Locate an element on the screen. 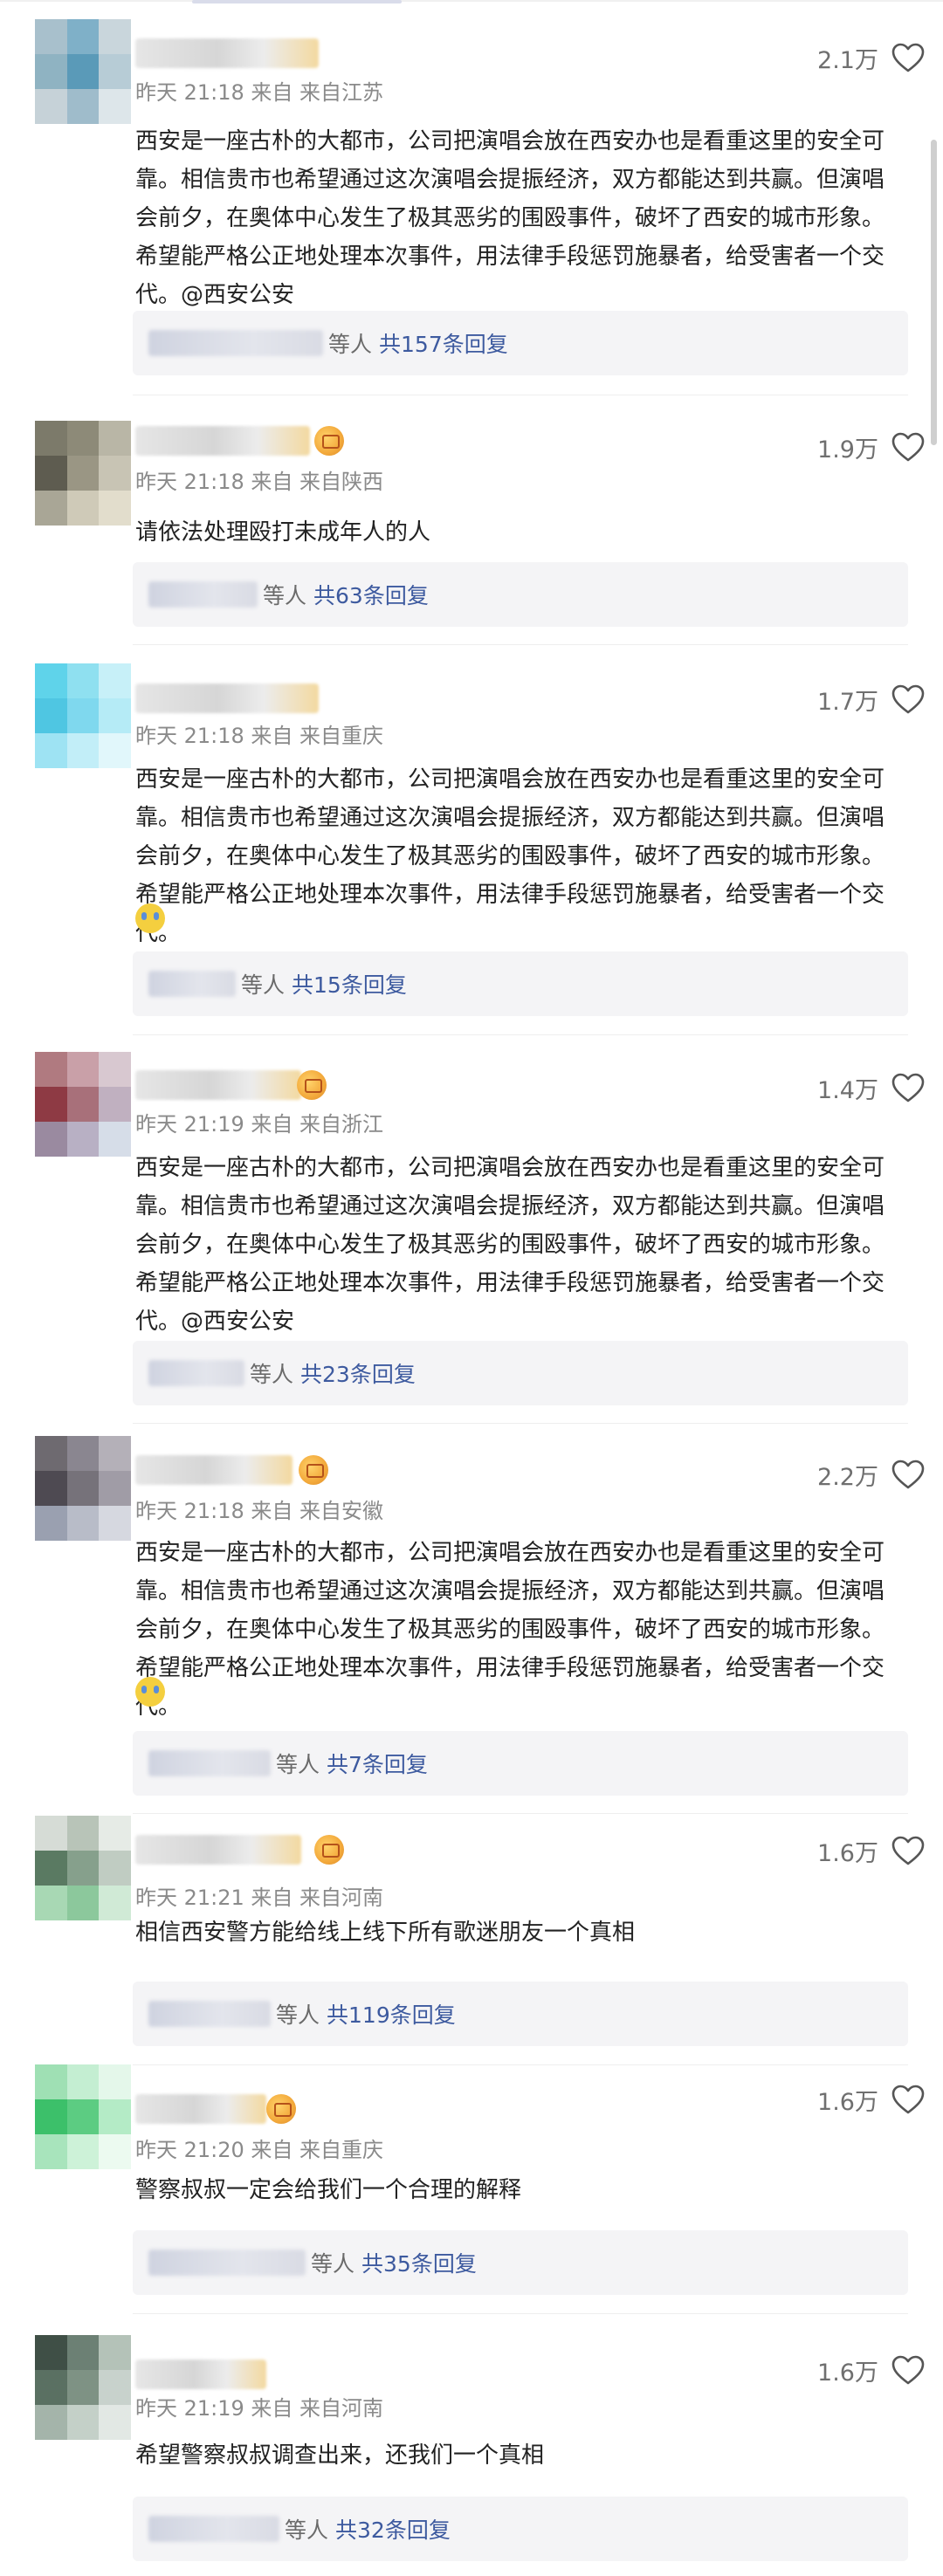 The image size is (943, 2576). like-button: 1.4万 is located at coordinates (847, 1088).